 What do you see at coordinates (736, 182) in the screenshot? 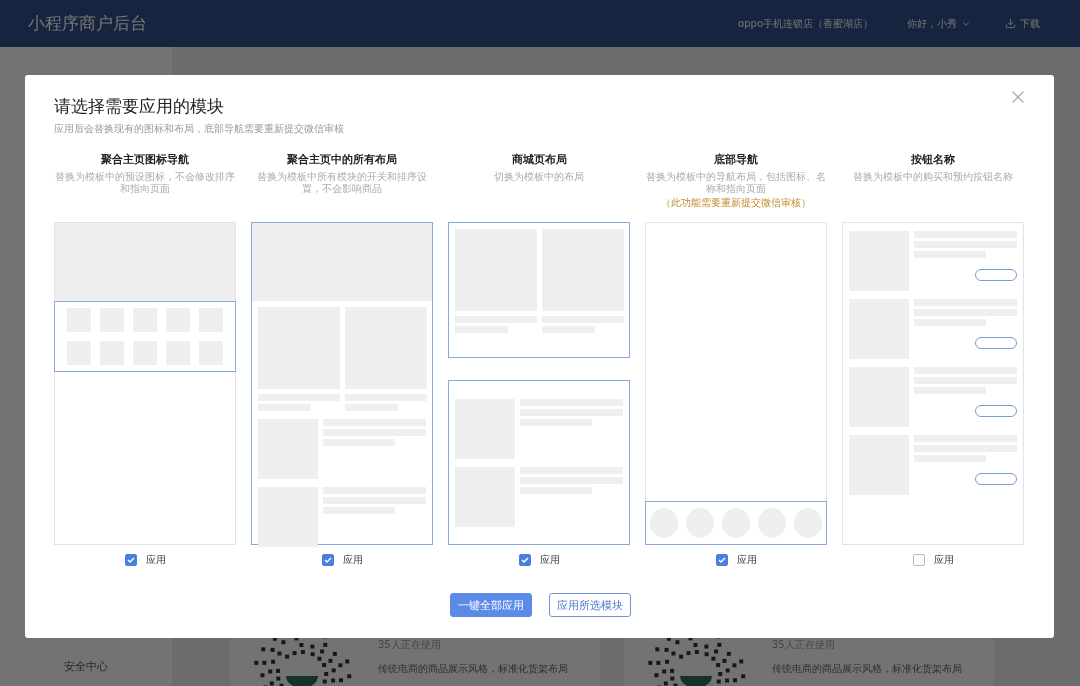
I see `module-description: 替换为模板中的导航布局，包括图标、名称和指向页面` at bounding box center [736, 182].